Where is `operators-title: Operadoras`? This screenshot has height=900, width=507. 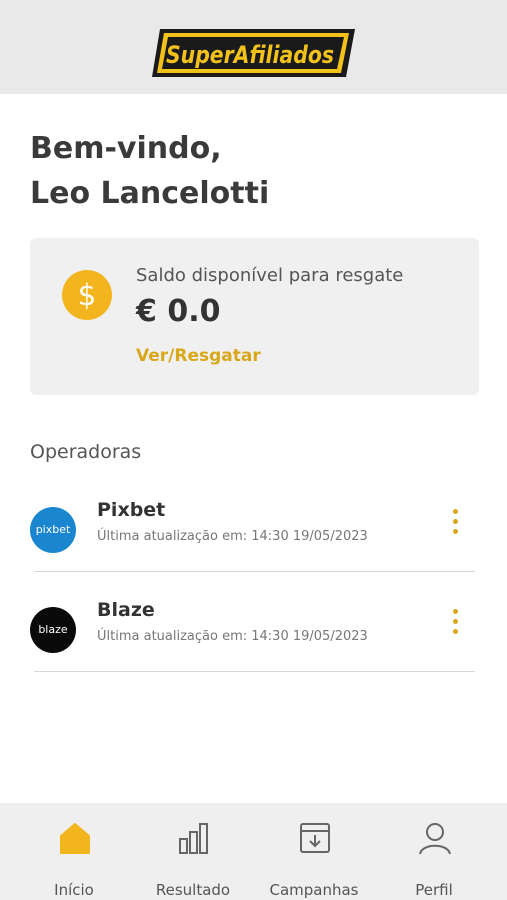
operators-title: Operadoras is located at coordinates (86, 452).